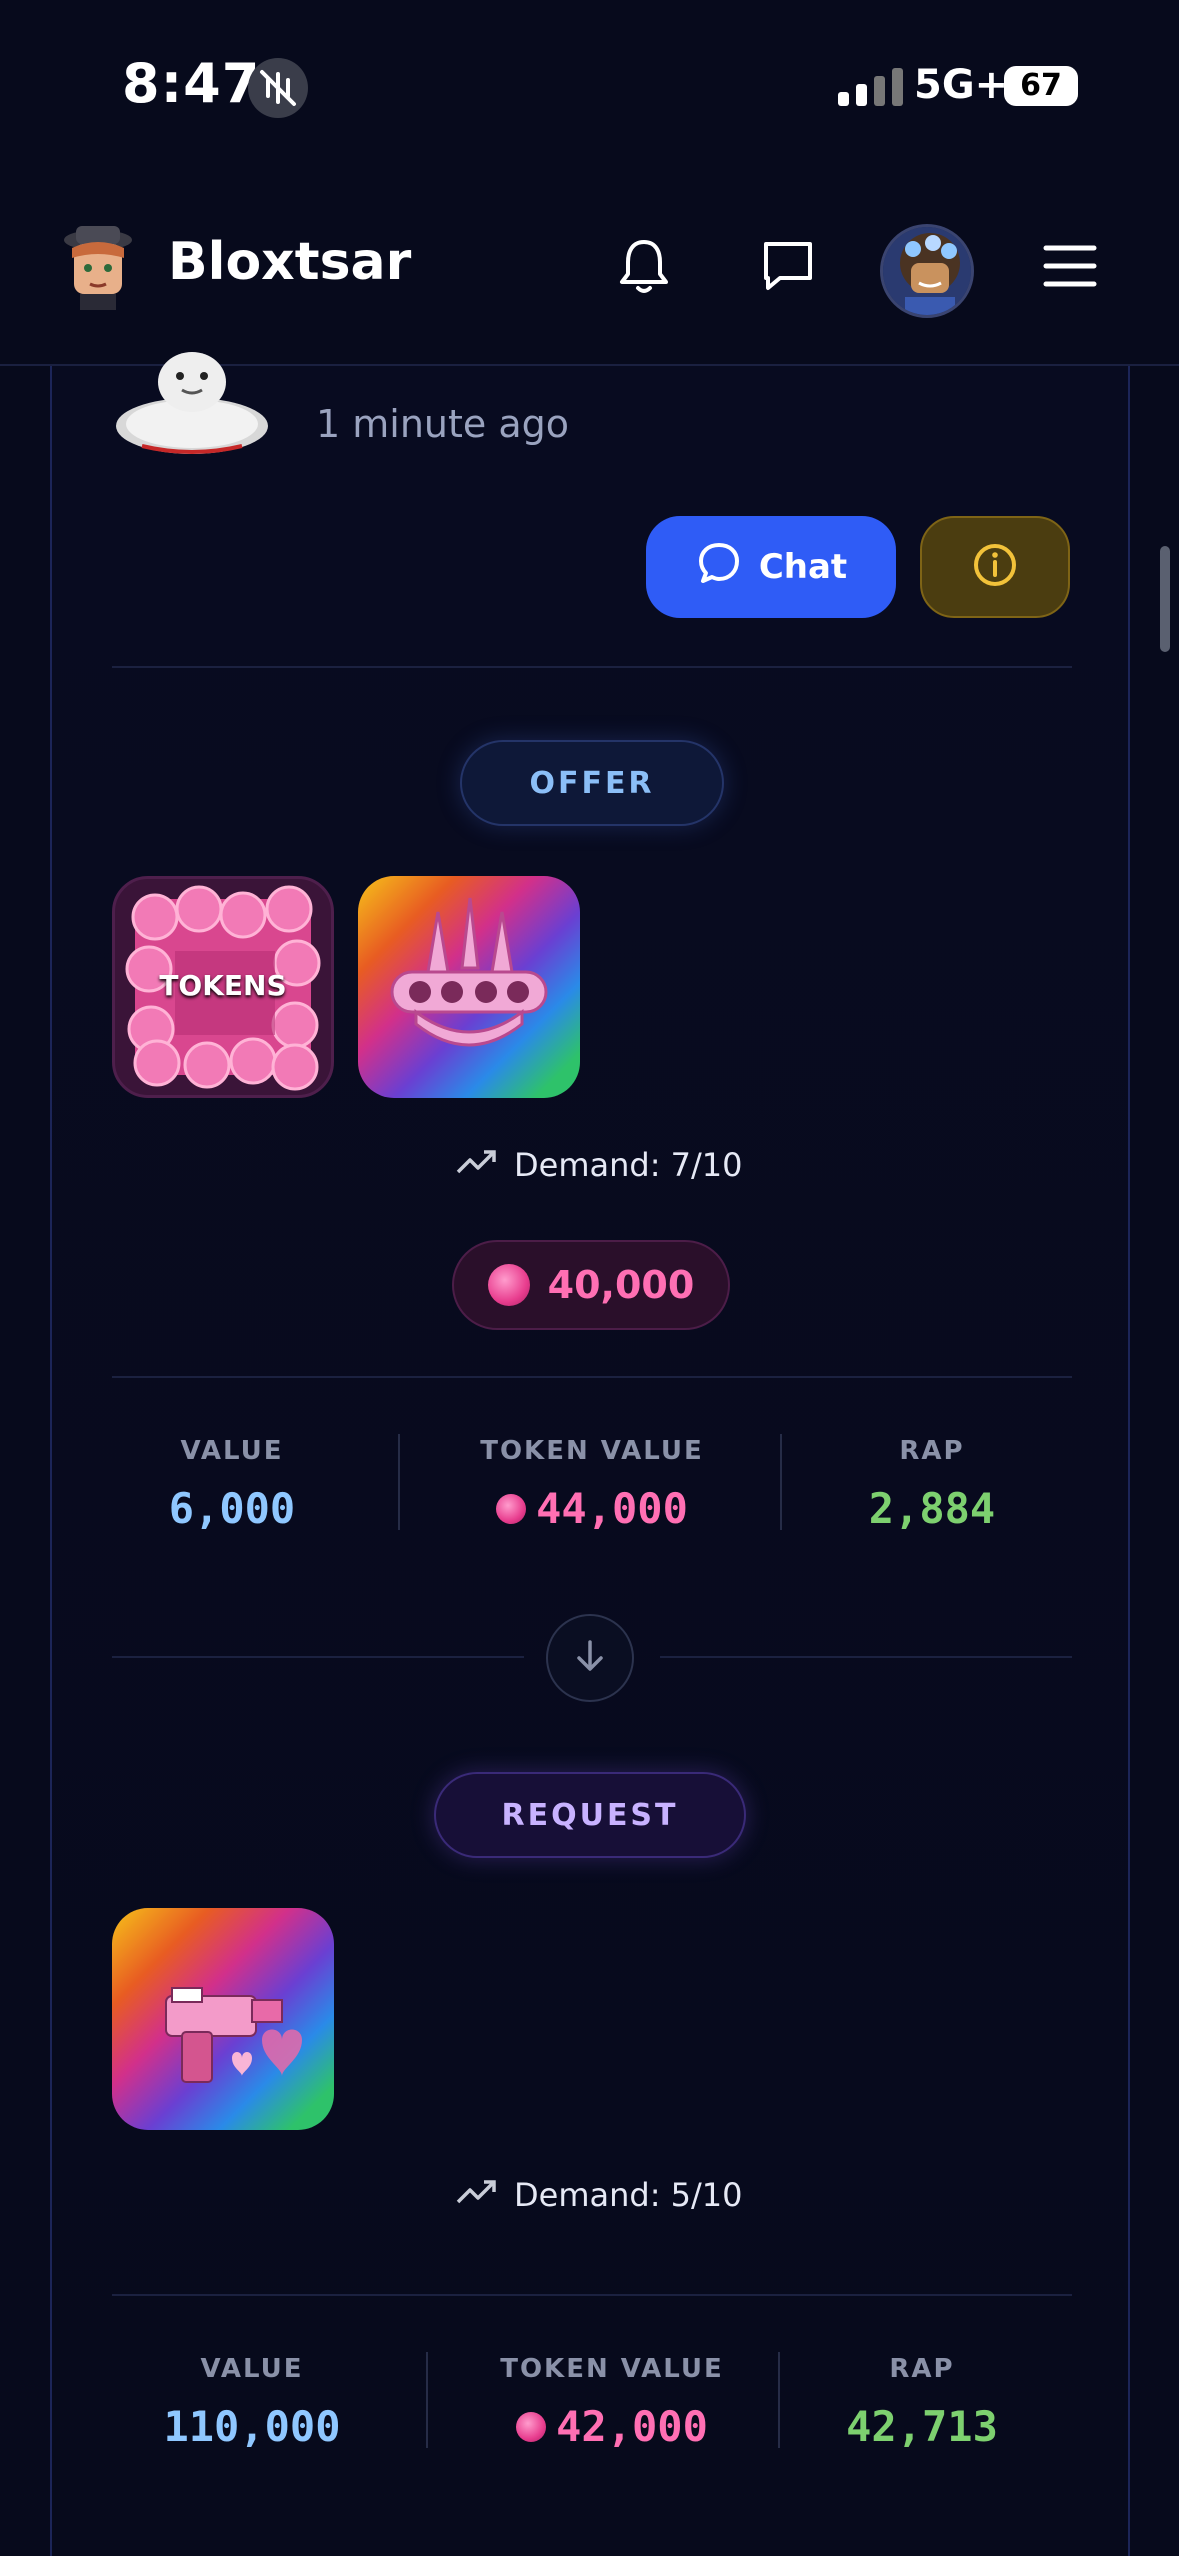 The height and width of the screenshot is (2556, 1179). I want to click on chat-bubble-icon, so click(719, 567).